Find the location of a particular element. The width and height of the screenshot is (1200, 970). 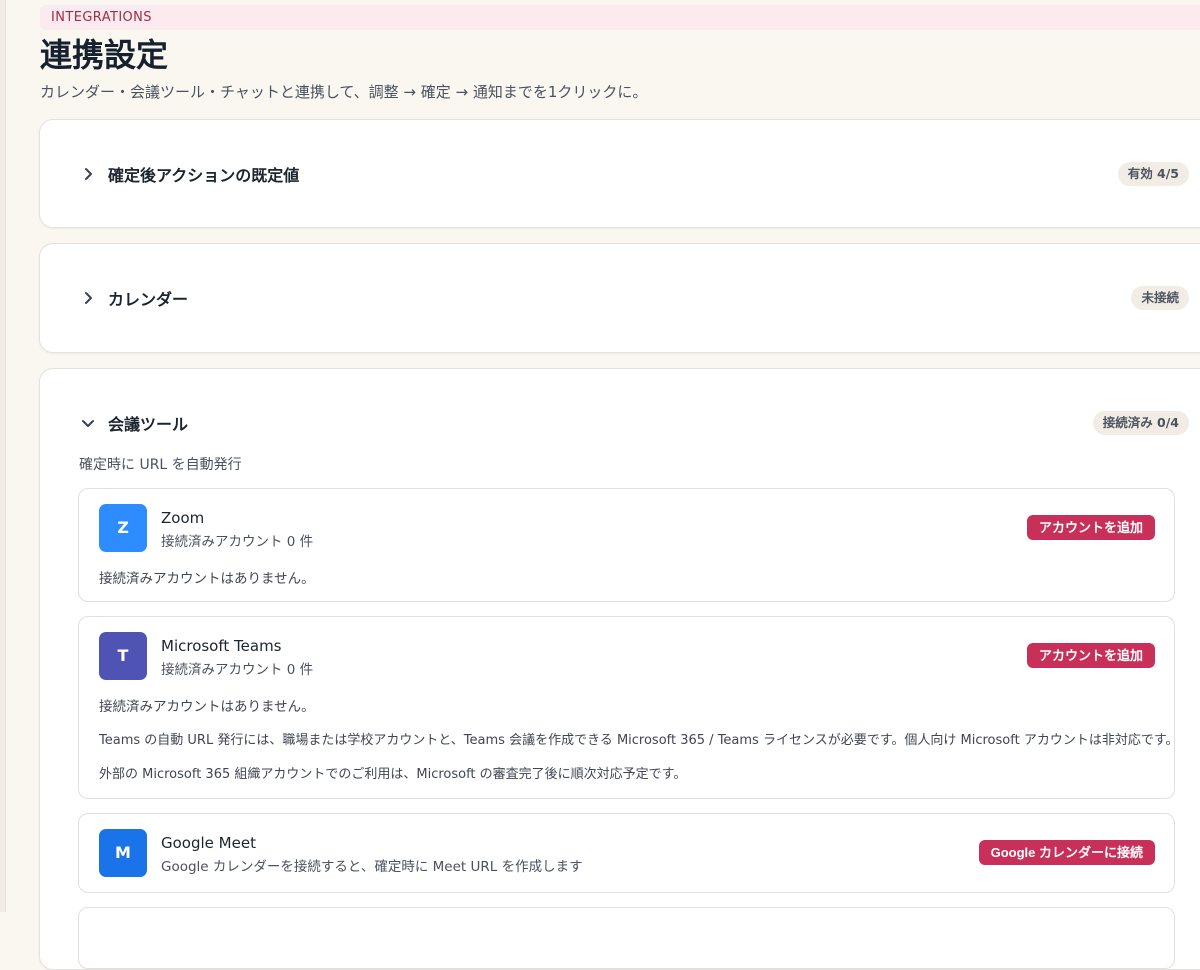

page-title: 連携設定 is located at coordinates (104, 55).